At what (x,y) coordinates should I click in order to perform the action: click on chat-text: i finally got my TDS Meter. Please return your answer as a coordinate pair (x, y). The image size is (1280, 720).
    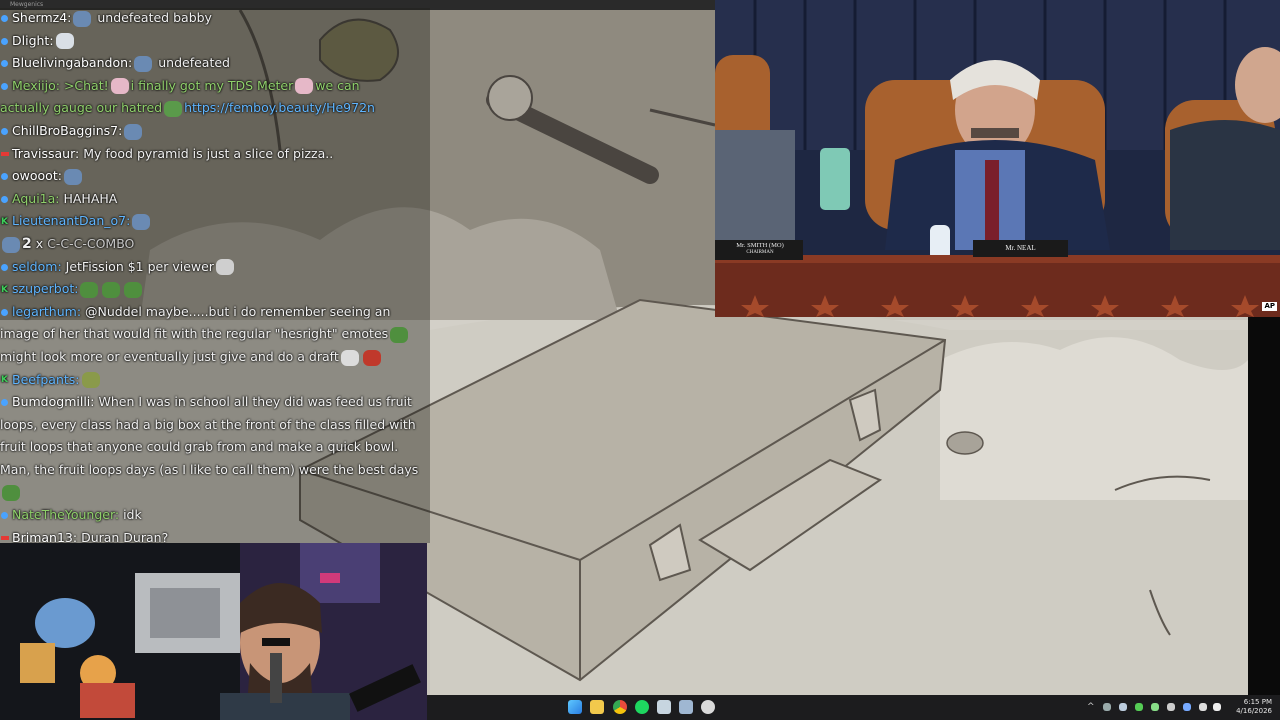
    Looking at the image, I should click on (212, 85).